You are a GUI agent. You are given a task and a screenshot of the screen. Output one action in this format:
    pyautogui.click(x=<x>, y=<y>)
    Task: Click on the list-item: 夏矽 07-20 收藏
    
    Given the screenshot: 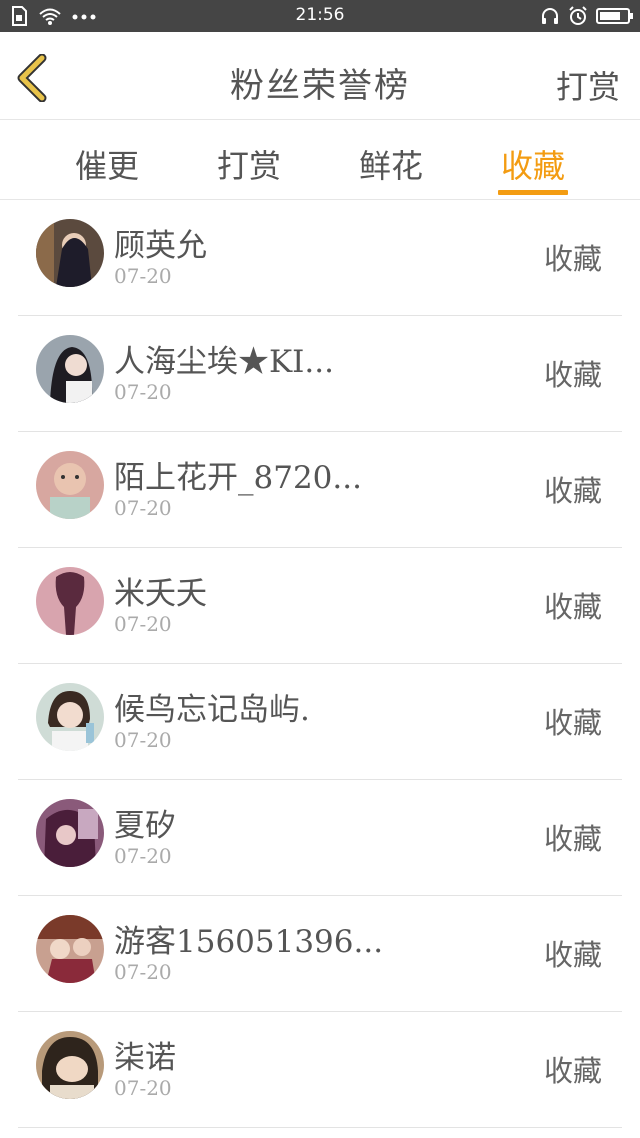 What is the action you would take?
    pyautogui.click(x=320, y=838)
    